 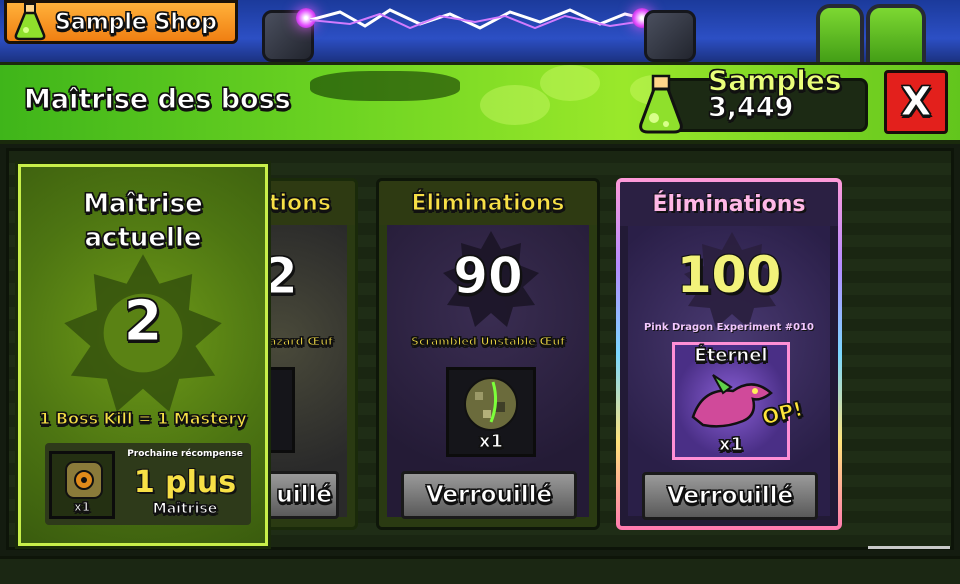 I want to click on reward-name: azard Œuf, so click(x=301, y=342).